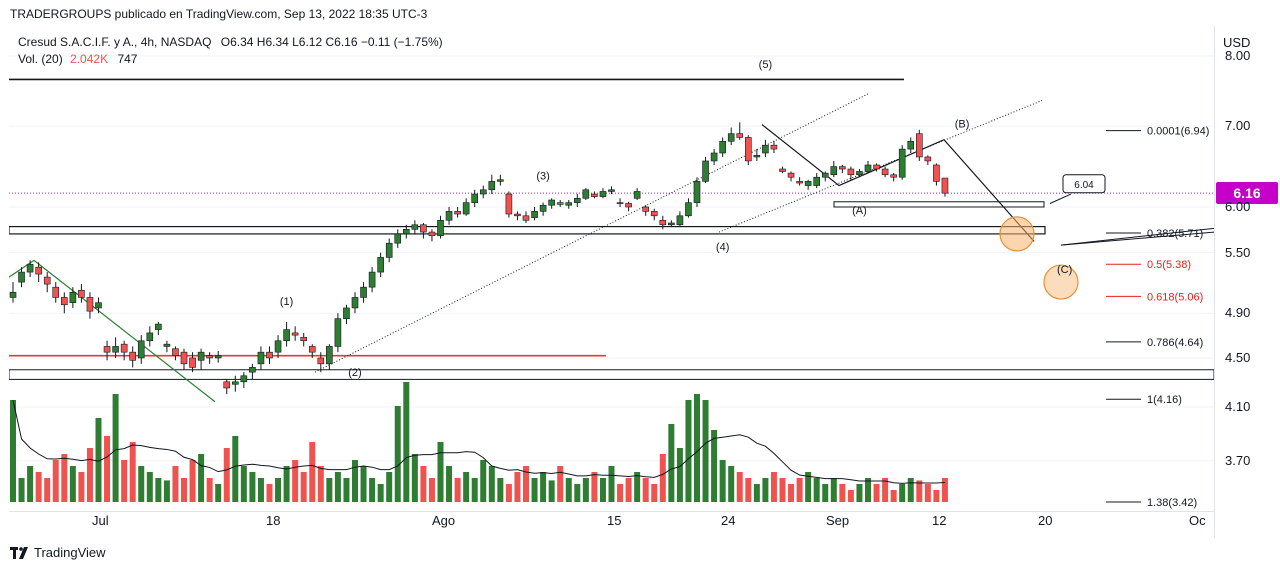  Describe the element at coordinates (1178, 132) in the screenshot. I see `fib-level-label: 0.0001(6.94)` at that location.